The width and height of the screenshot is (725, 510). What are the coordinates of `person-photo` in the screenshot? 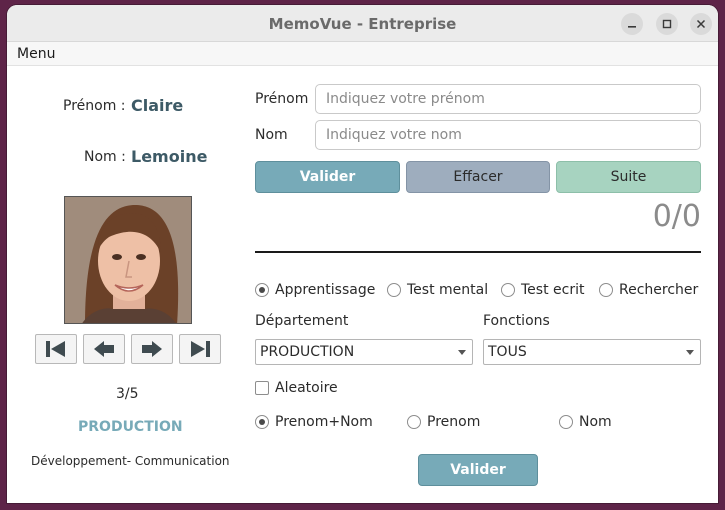 It's located at (128, 260).